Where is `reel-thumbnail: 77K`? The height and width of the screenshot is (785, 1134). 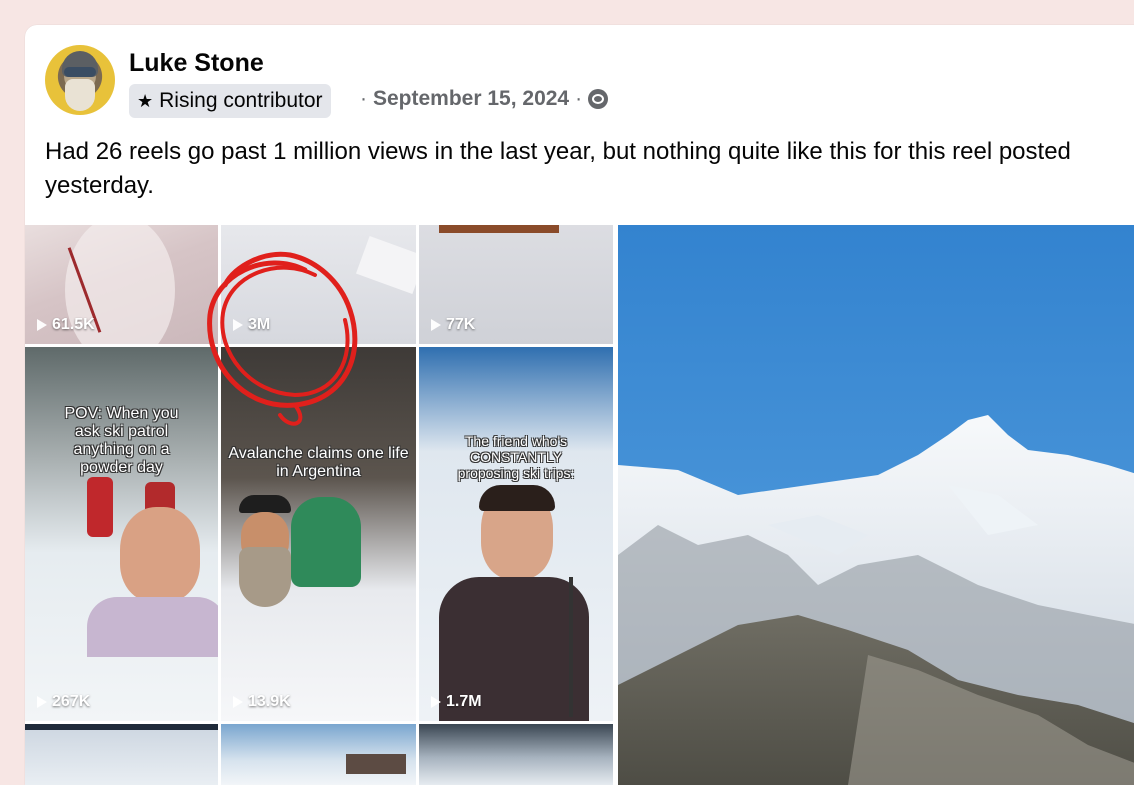
reel-thumbnail: 77K is located at coordinates (516, 284).